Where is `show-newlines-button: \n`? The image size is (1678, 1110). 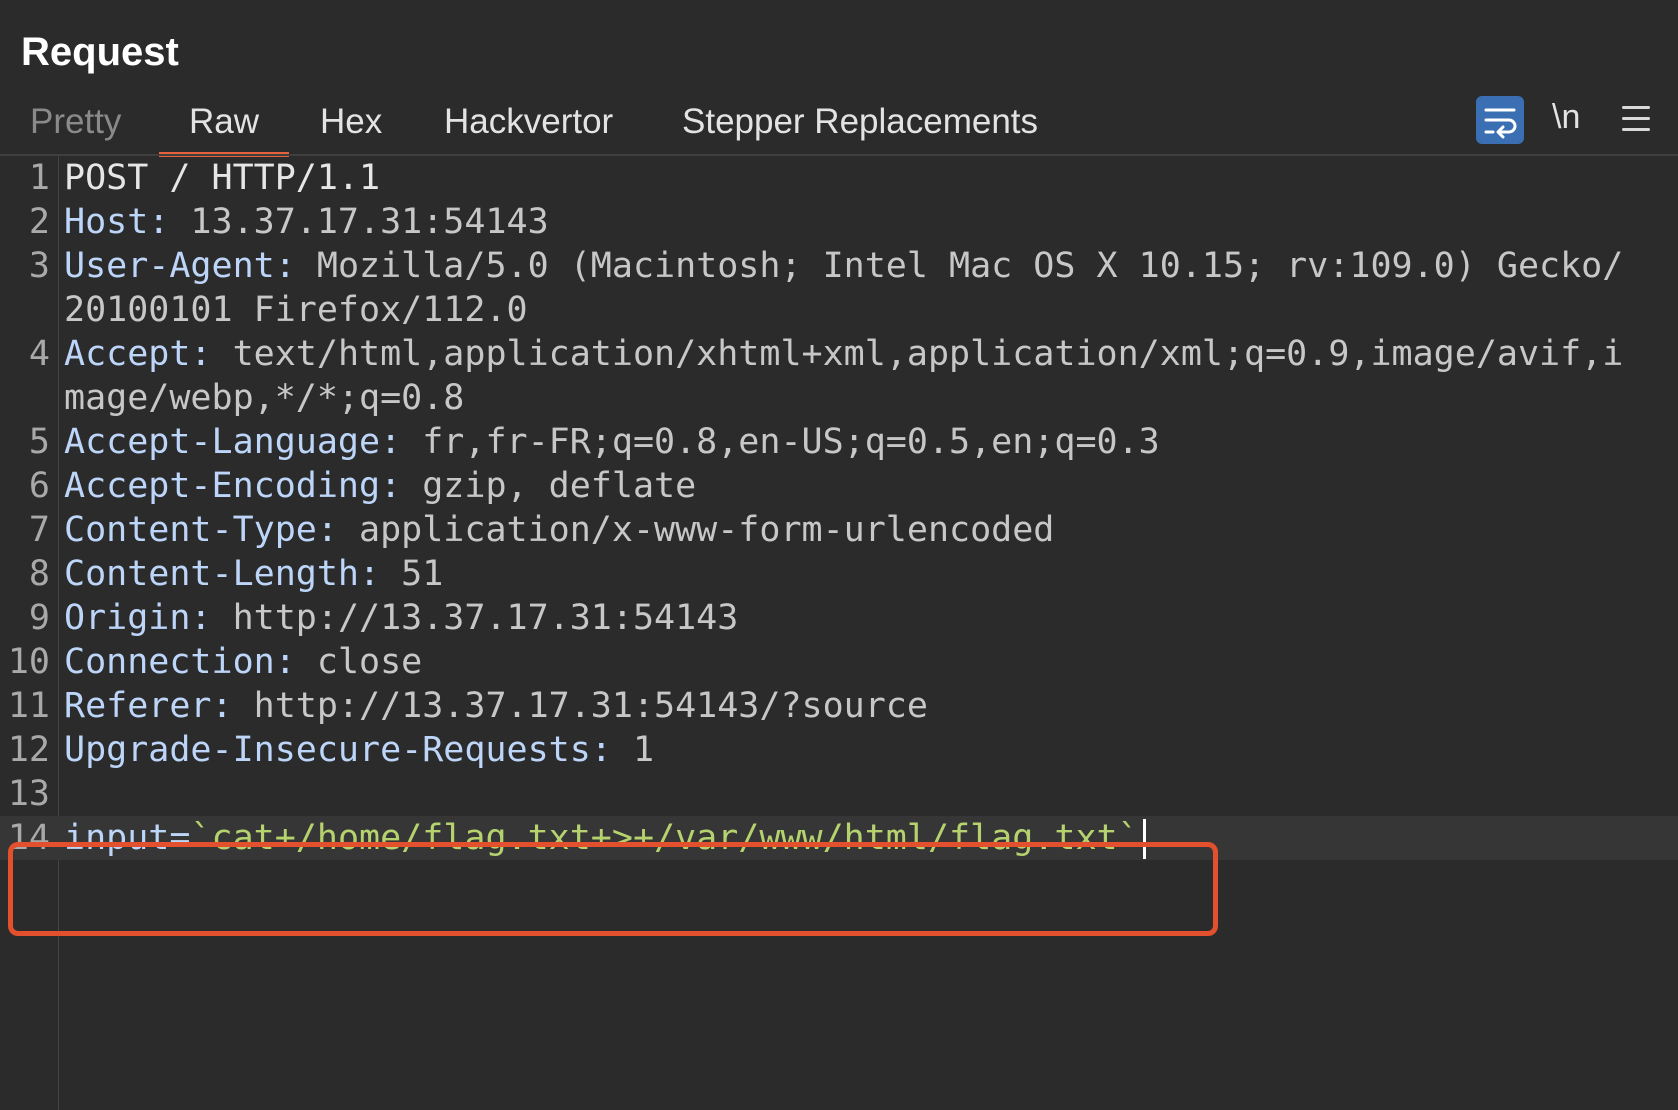
show-newlines-button: \n is located at coordinates (1566, 117).